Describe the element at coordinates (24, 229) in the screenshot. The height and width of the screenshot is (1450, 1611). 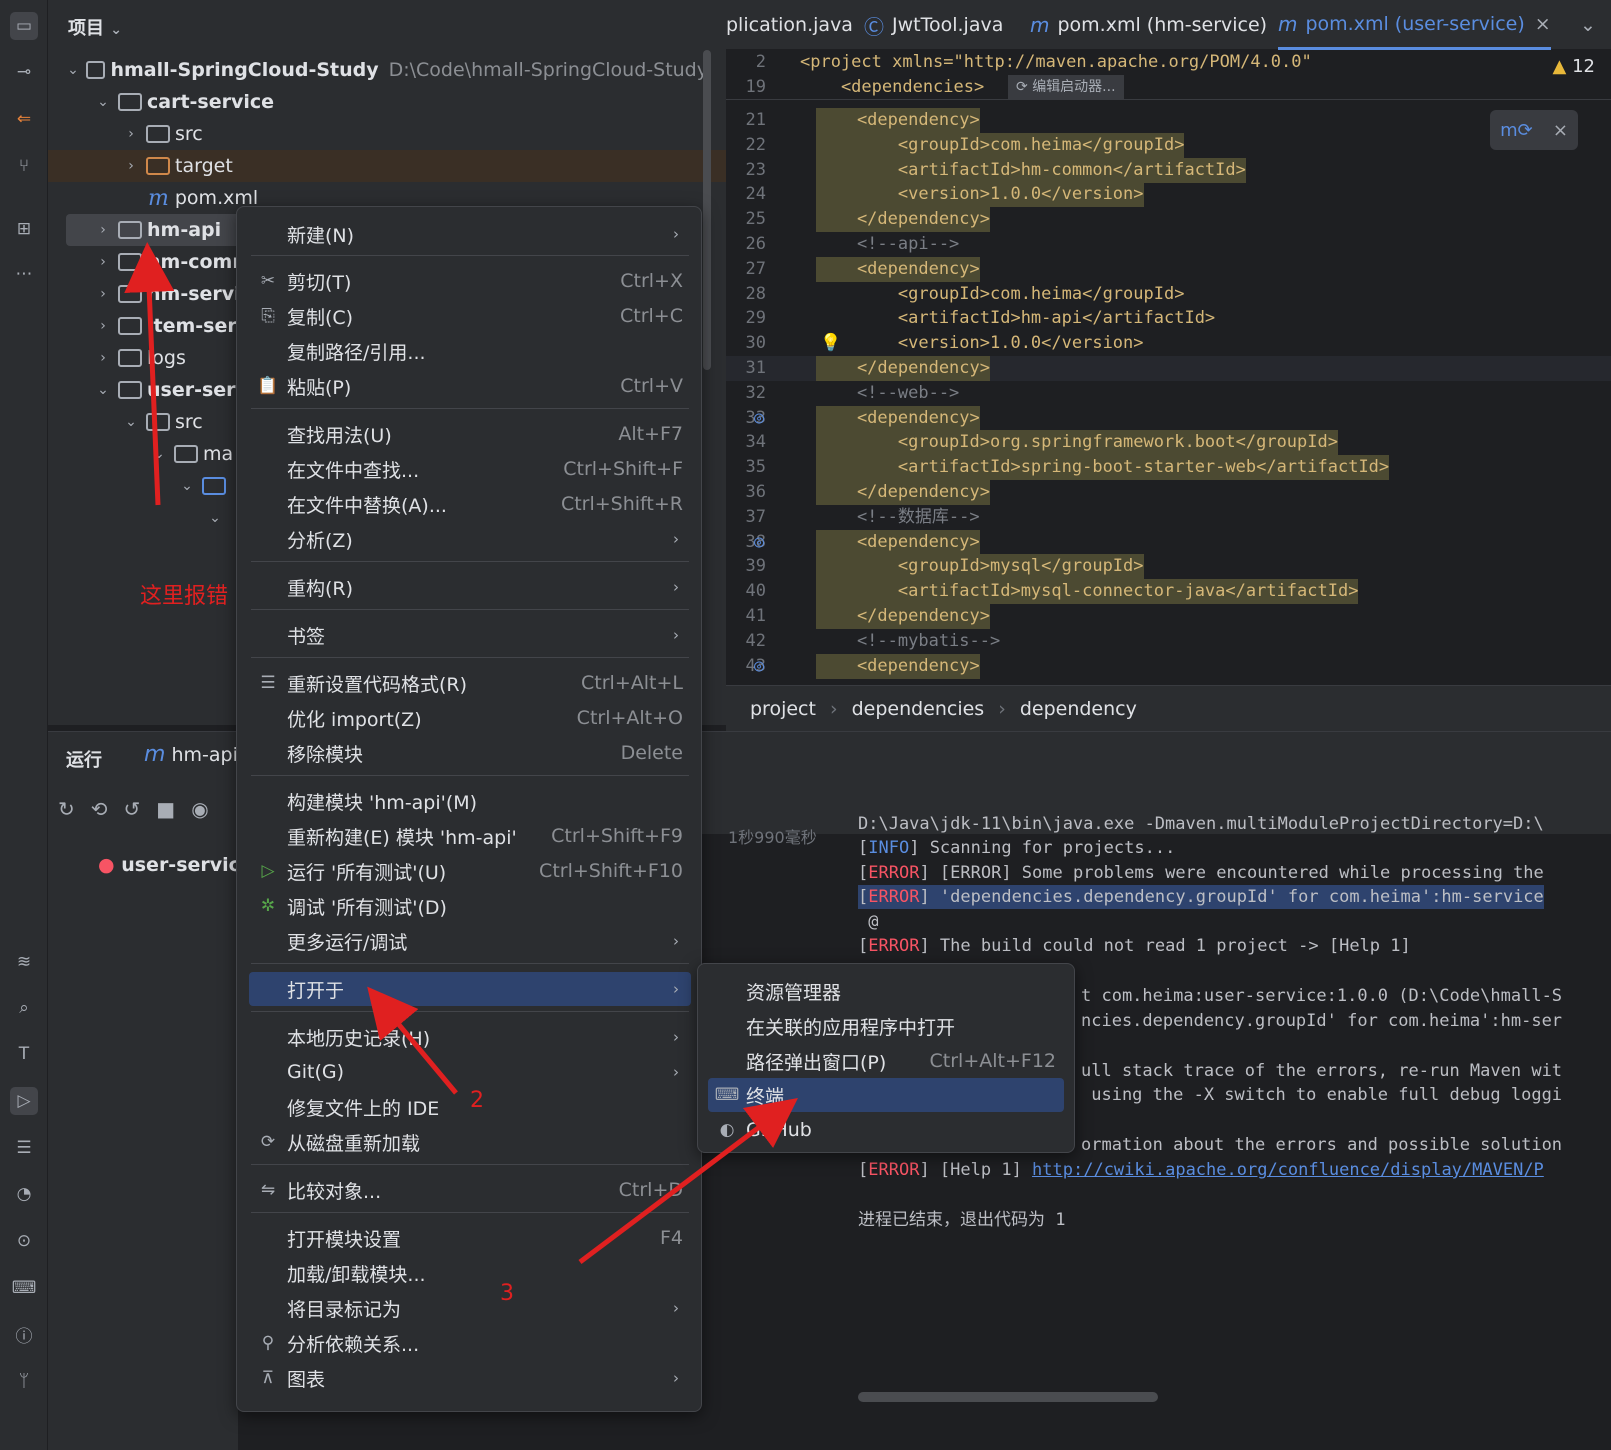
I see `structure-icon: ⊞` at that location.